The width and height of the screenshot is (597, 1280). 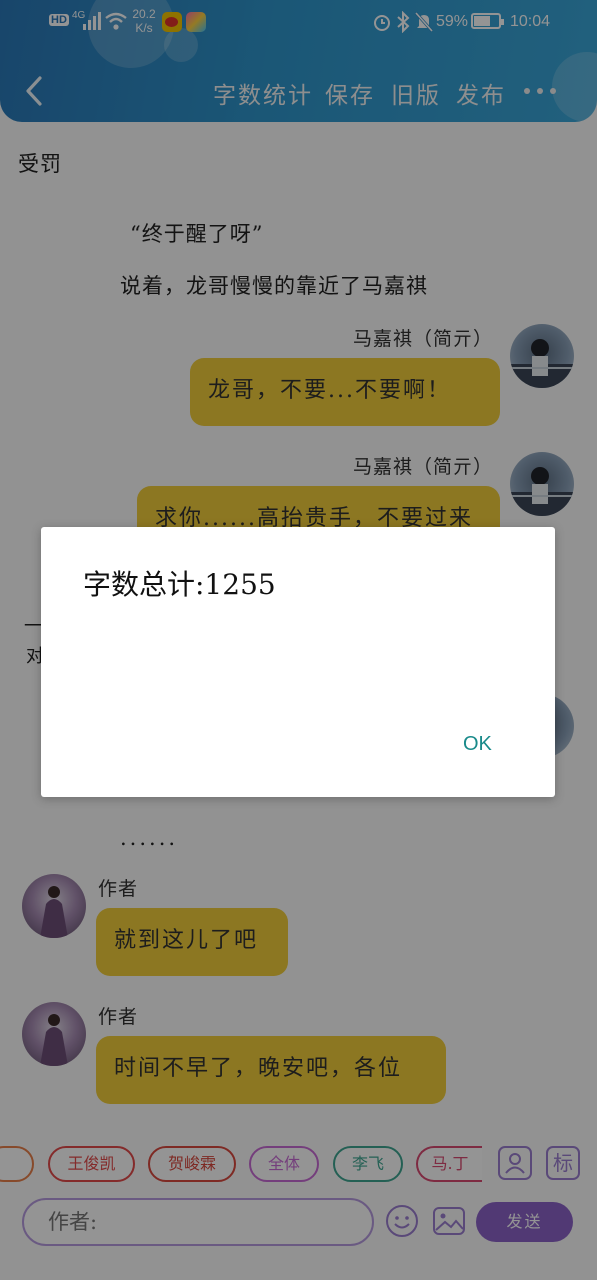 What do you see at coordinates (179, 584) in the screenshot?
I see `dialog-message: 字数总计:1255` at bounding box center [179, 584].